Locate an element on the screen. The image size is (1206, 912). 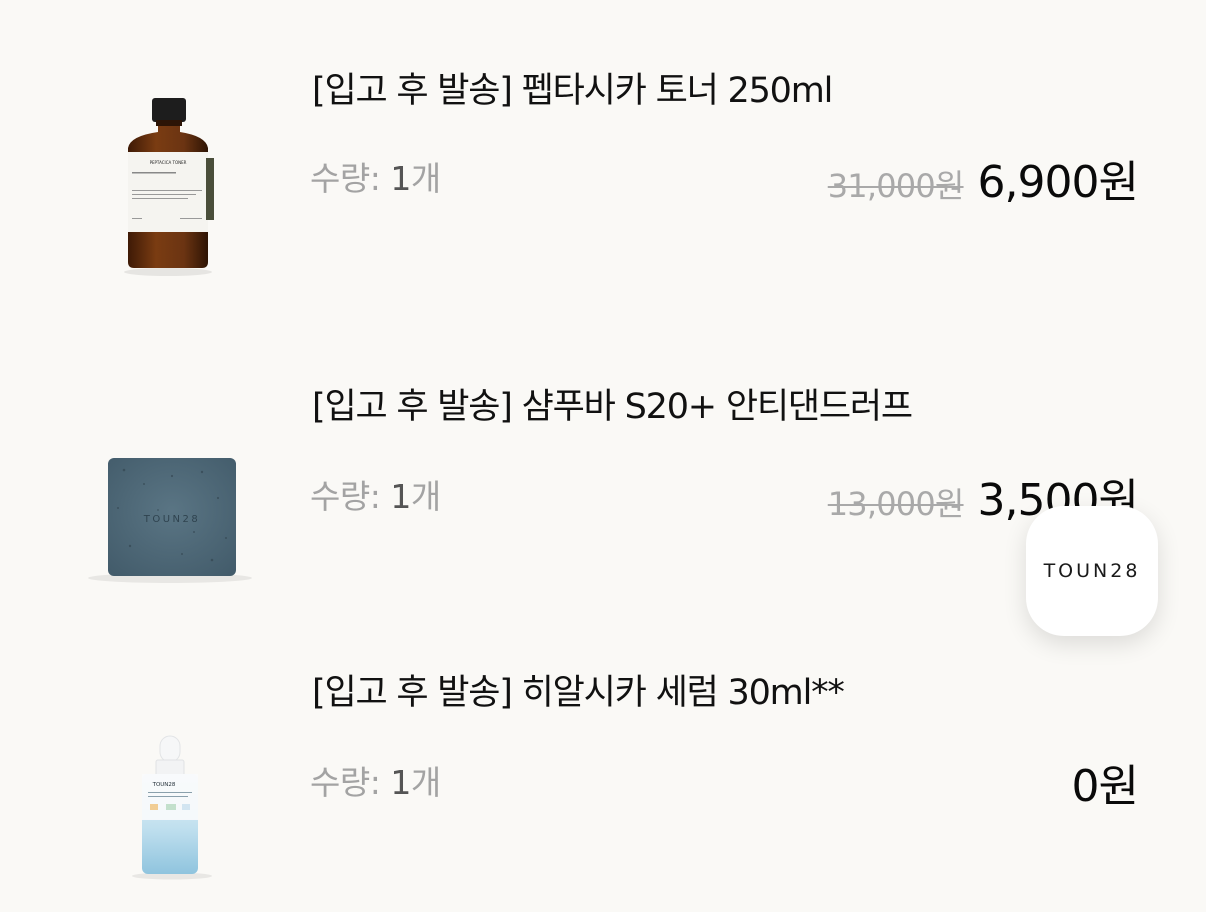
price-group: 0원 is located at coordinates (1105, 782).